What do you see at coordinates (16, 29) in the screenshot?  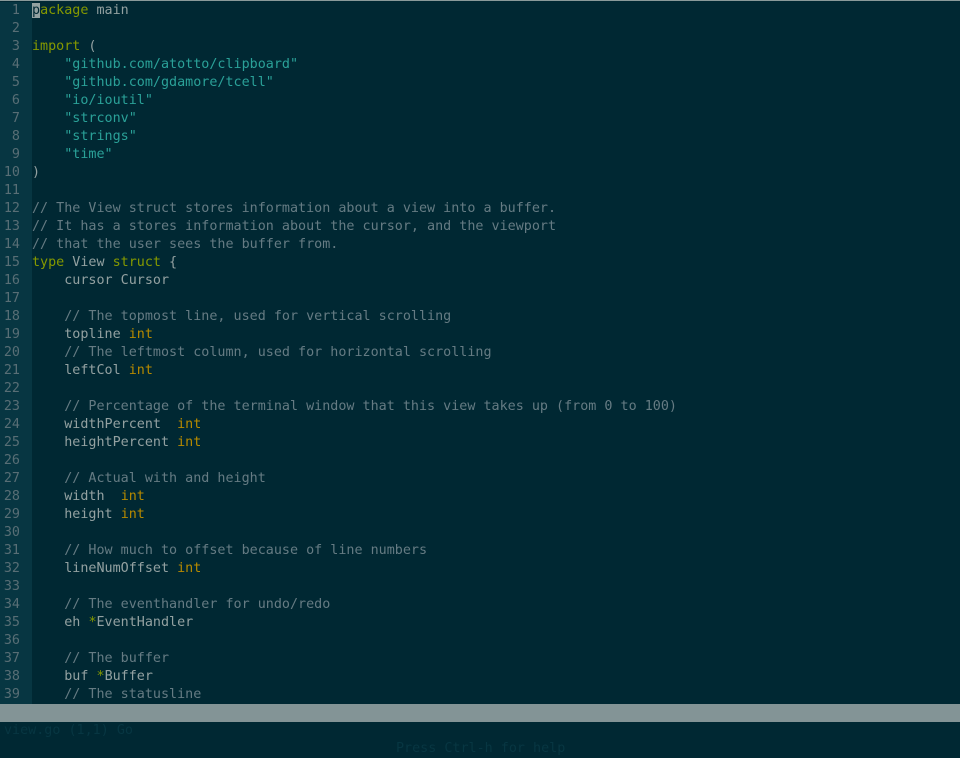 I see `line-number: 2` at bounding box center [16, 29].